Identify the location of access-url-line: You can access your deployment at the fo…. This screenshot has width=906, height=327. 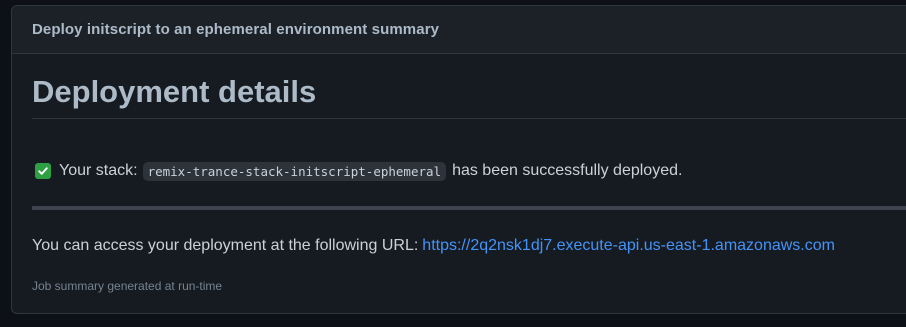
(469, 246).